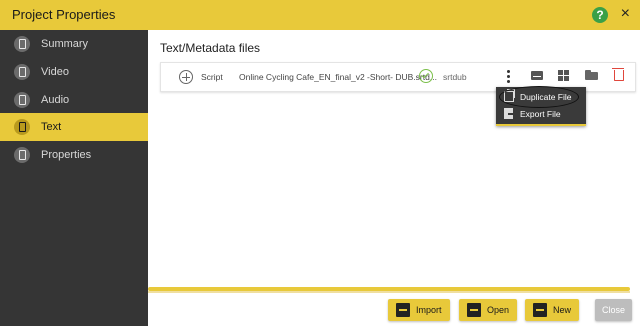 The height and width of the screenshot is (326, 640). What do you see at coordinates (55, 100) in the screenshot?
I see `sidebar-item-label: Audio` at bounding box center [55, 100].